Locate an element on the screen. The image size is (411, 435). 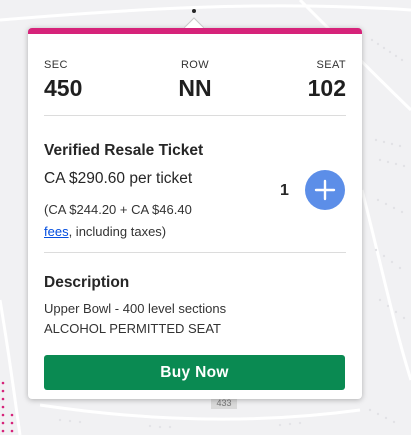
description-line: ALCOHOL PERMITTED SEAT is located at coordinates (132, 328).